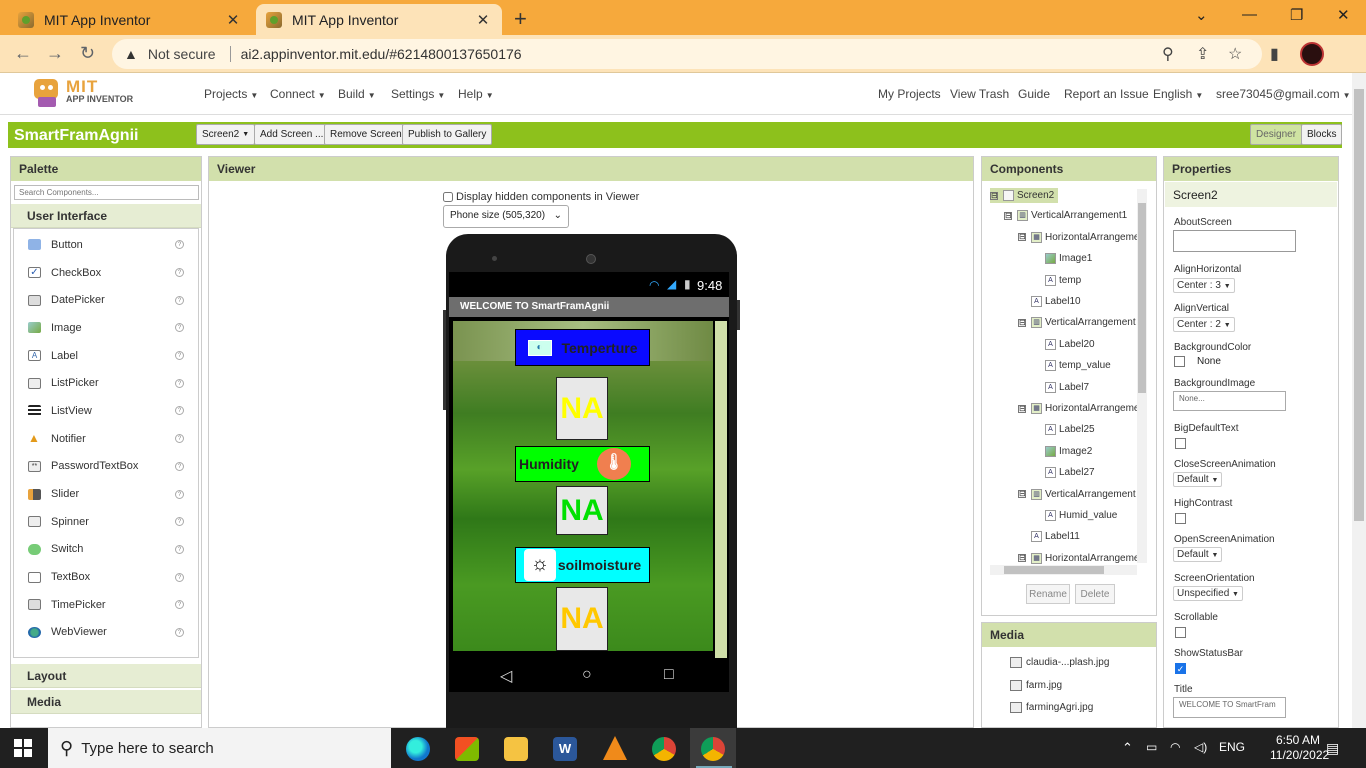 The width and height of the screenshot is (1366, 768). What do you see at coordinates (1198, 554) in the screenshot?
I see `open-screen-animation-select: Default ▼` at bounding box center [1198, 554].